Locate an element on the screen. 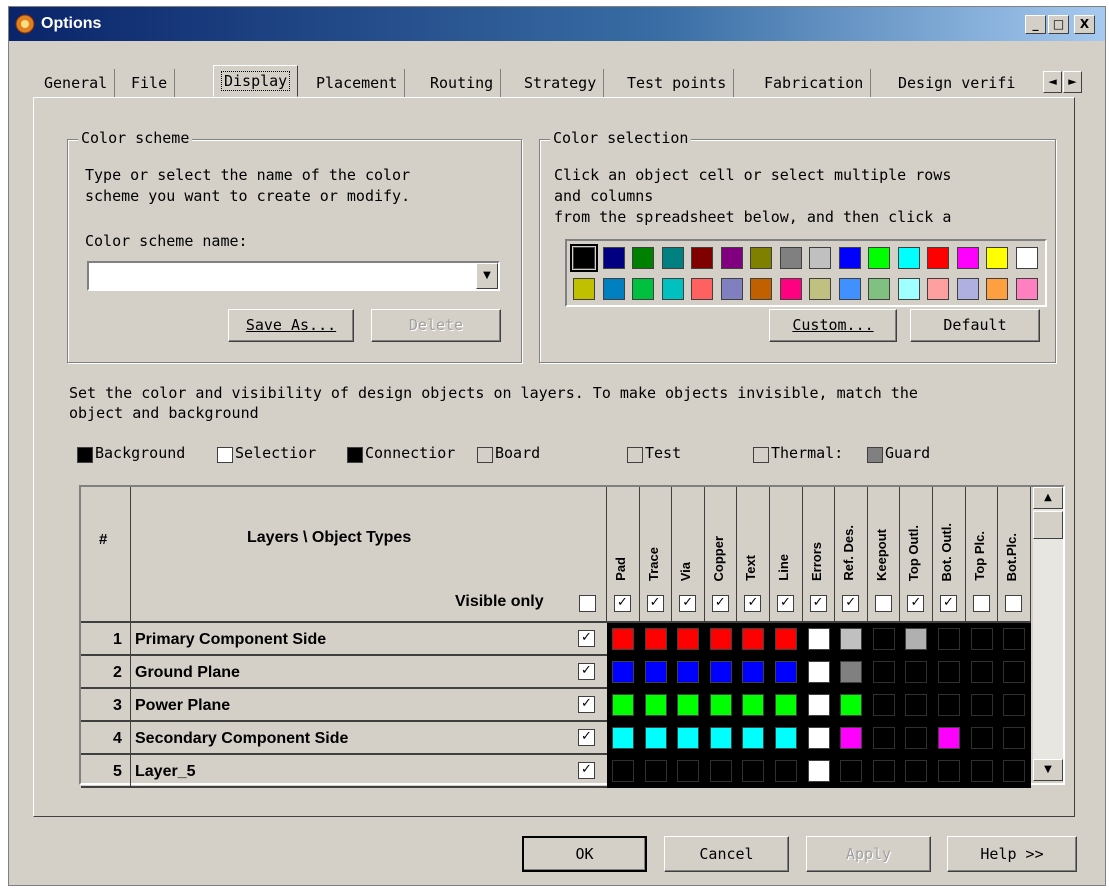  color-scheme-name-combo: ▼ is located at coordinates (293, 276).